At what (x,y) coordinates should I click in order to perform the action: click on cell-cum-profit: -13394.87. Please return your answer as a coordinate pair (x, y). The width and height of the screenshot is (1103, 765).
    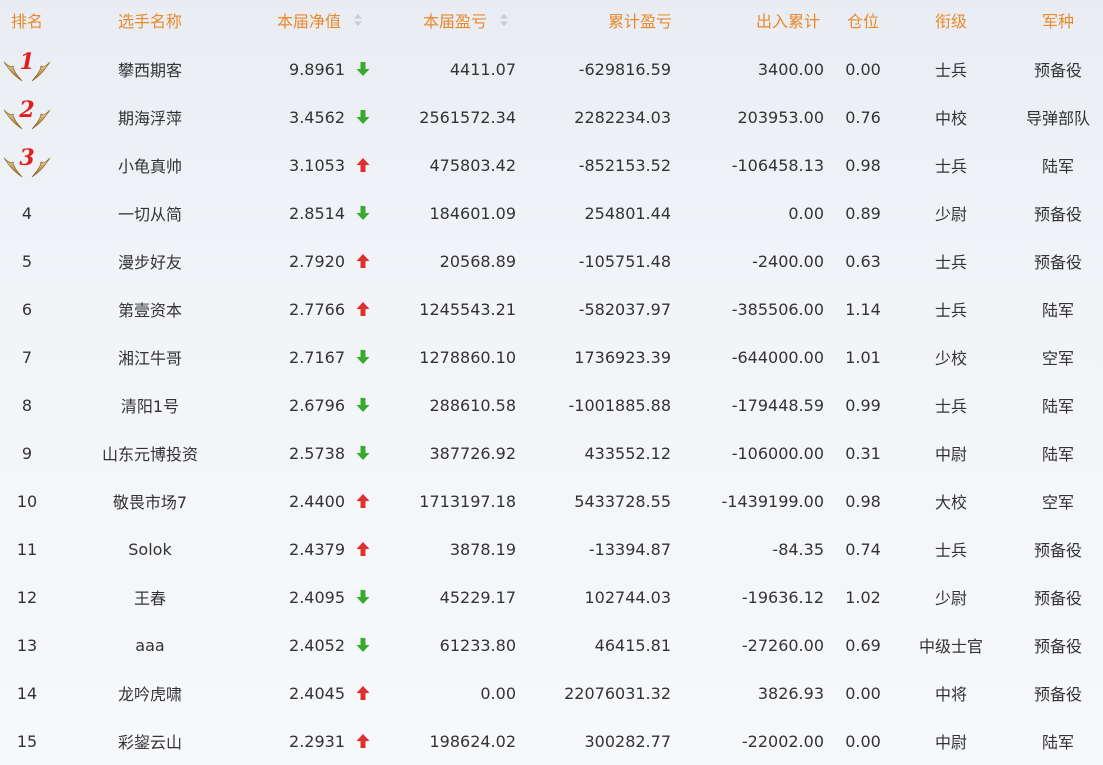
    Looking at the image, I should click on (629, 549).